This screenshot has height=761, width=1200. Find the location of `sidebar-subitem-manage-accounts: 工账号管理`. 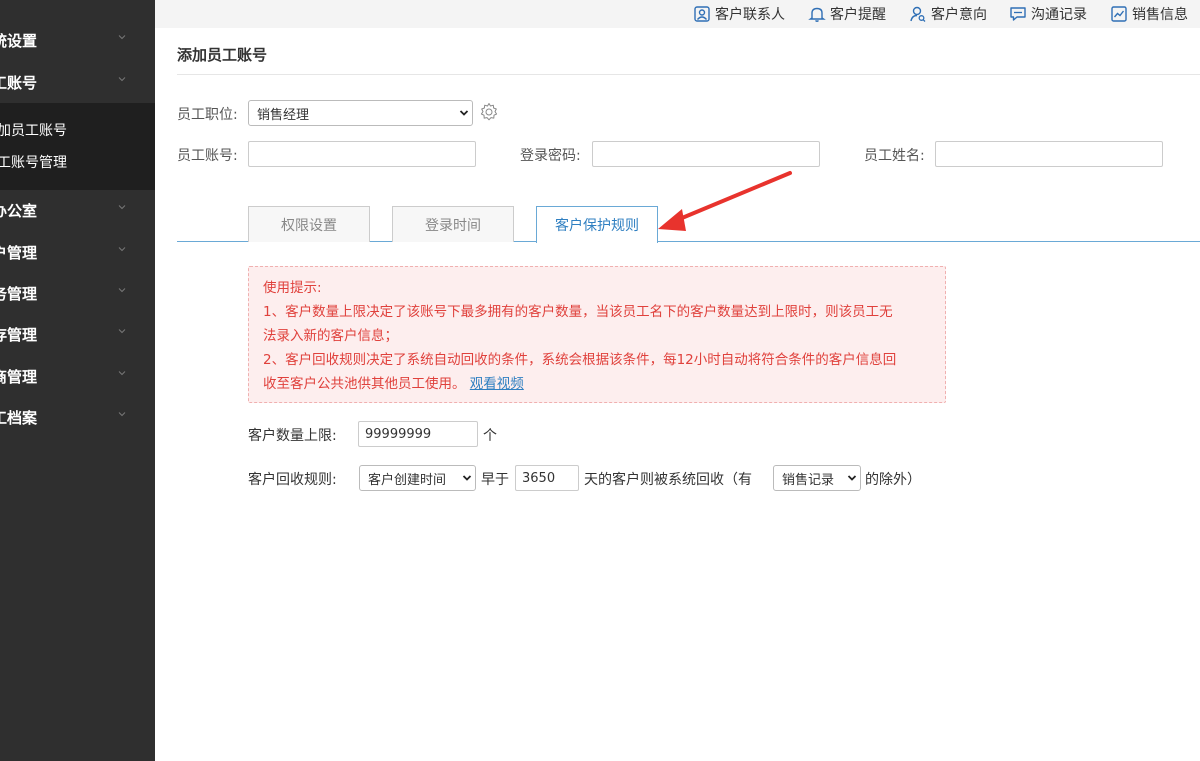

sidebar-subitem-manage-accounts: 工账号管理 is located at coordinates (77, 161).